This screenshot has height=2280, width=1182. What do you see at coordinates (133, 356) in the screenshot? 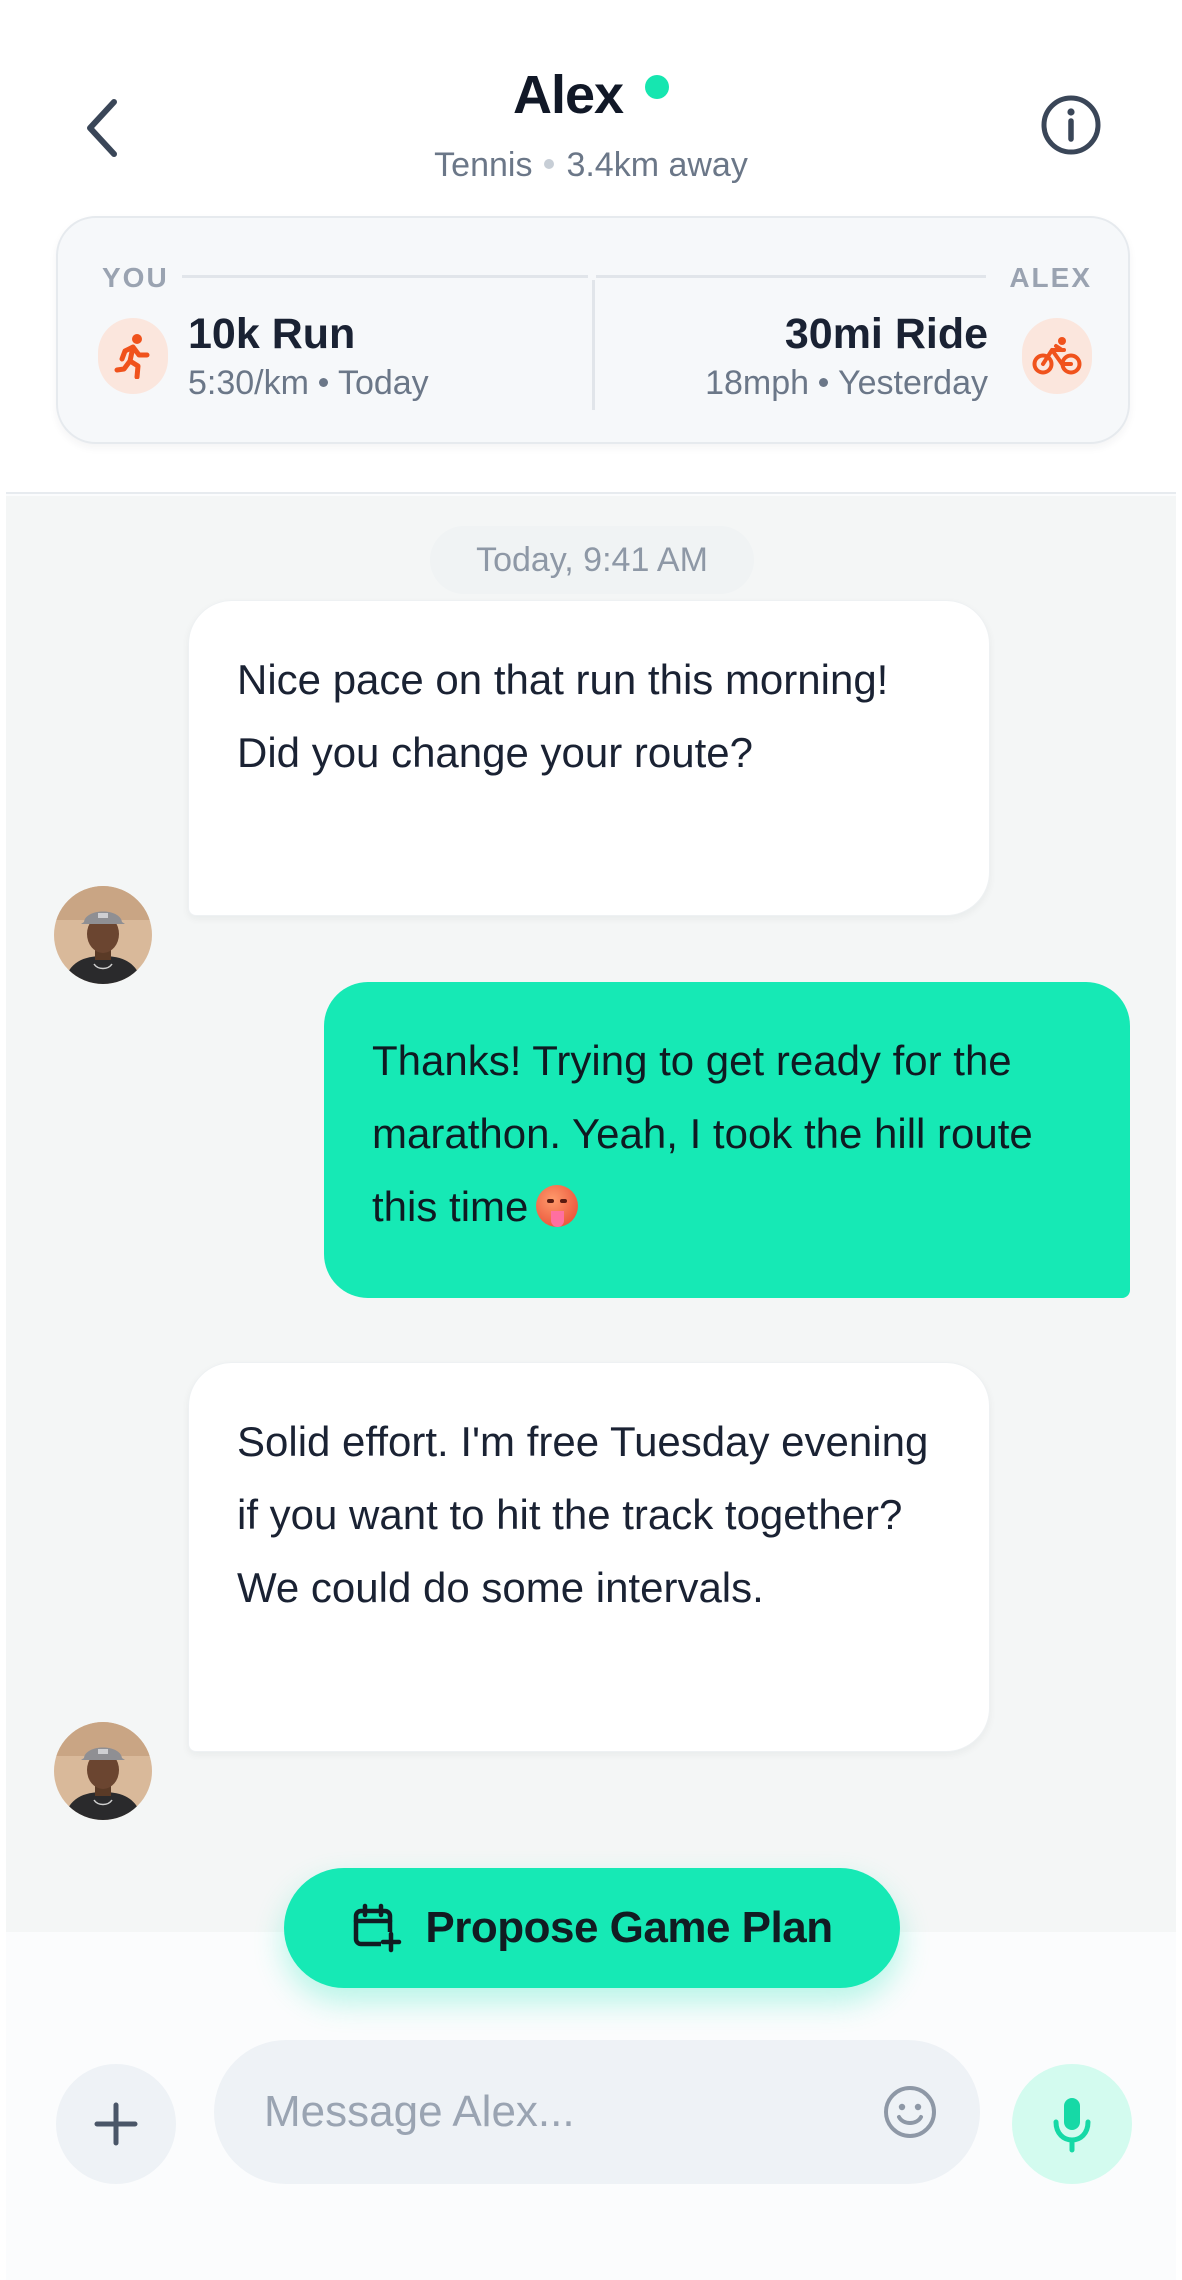
I see `running-icon` at bounding box center [133, 356].